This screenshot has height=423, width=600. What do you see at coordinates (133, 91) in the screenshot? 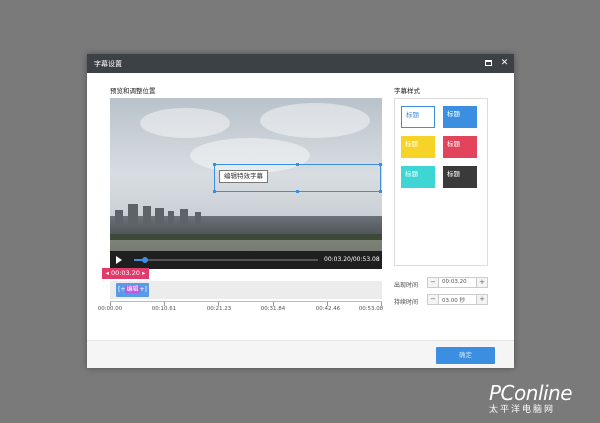
I see `preview-label: 预览和调整位置` at bounding box center [133, 91].